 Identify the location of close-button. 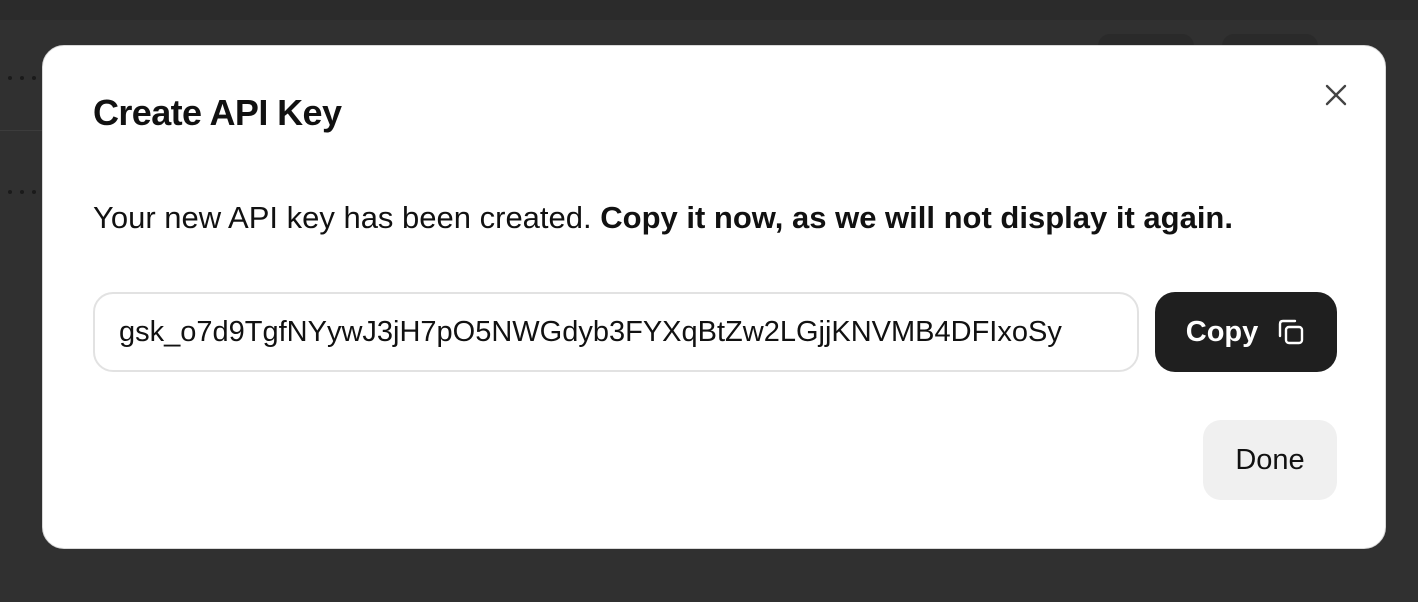
(1336, 95).